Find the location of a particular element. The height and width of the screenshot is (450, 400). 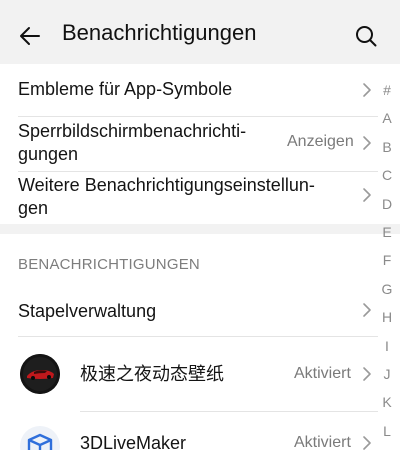

batch-management-row: Stapelverwaltung is located at coordinates (189, 311).